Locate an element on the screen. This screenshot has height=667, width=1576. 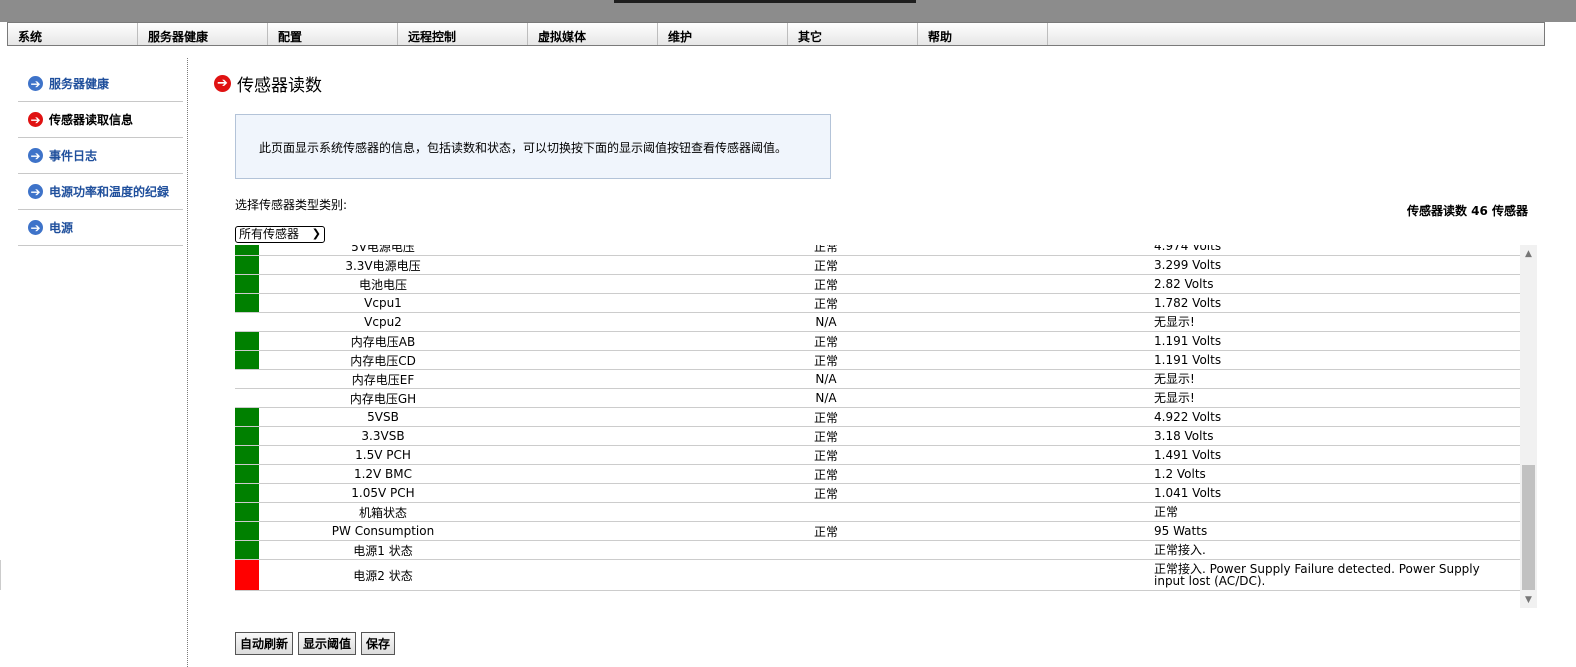
table-row: 电池电压 正常 2.82 Volts is located at coordinates (877, 284).